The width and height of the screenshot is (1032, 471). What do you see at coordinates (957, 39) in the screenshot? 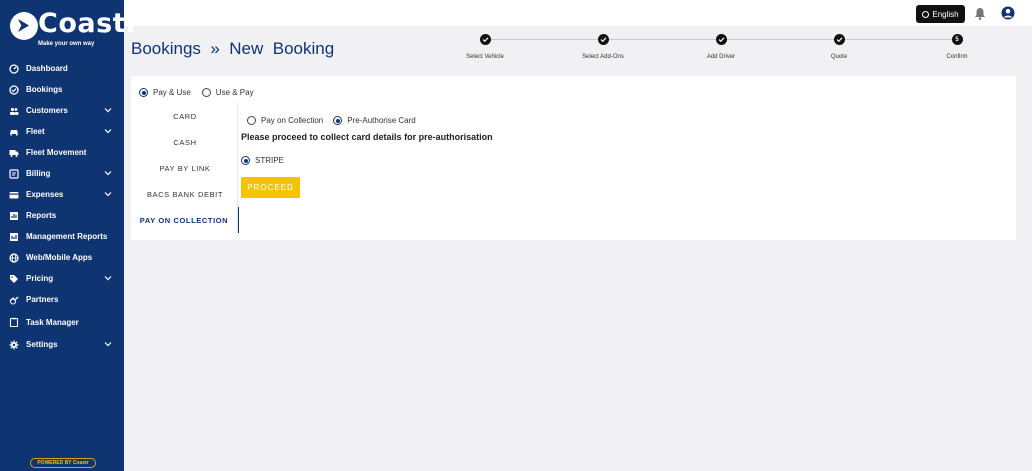
I see `step-number: 5` at bounding box center [957, 39].